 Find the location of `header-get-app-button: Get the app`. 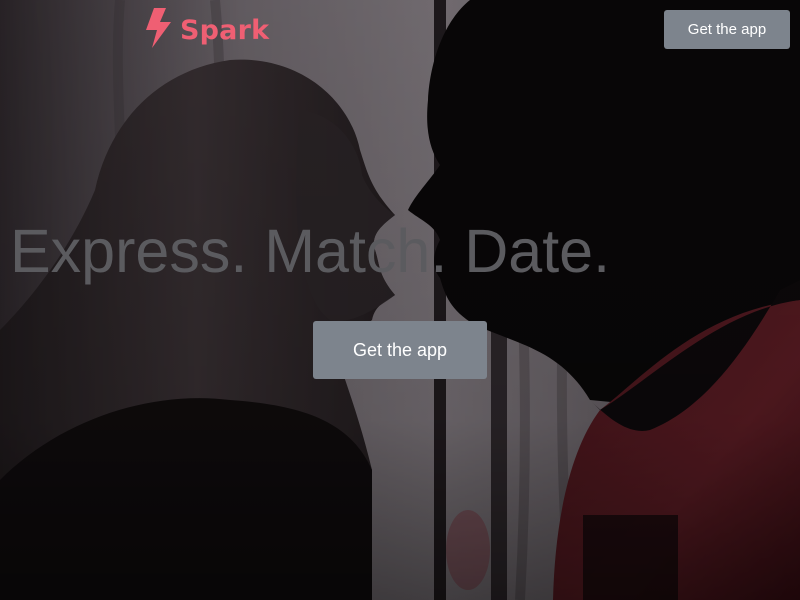

header-get-app-button: Get the app is located at coordinates (727, 29).